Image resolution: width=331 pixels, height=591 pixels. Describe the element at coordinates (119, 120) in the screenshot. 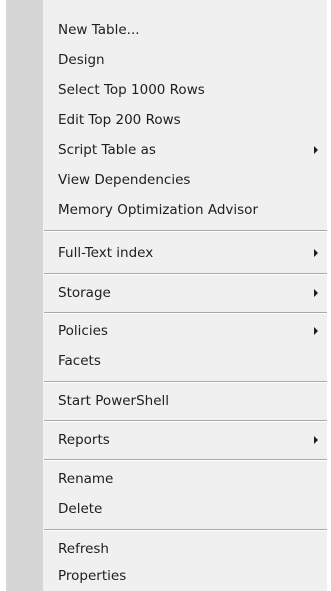

I see `menu-item-label: Edit Top 200 Rows` at that location.